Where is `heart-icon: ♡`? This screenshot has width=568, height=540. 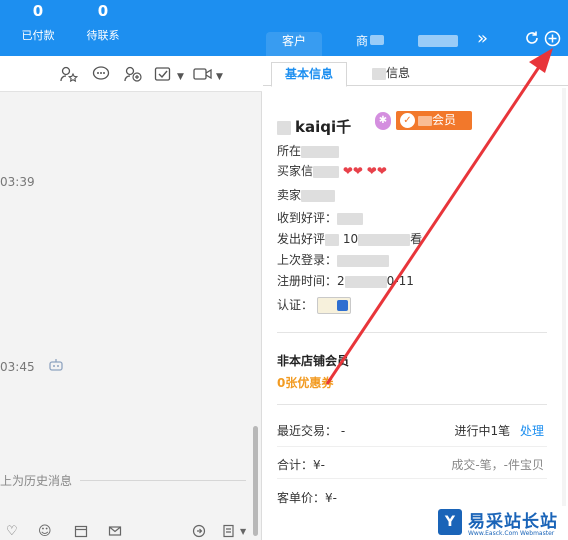
heart-icon: ♡ is located at coordinates (12, 531).